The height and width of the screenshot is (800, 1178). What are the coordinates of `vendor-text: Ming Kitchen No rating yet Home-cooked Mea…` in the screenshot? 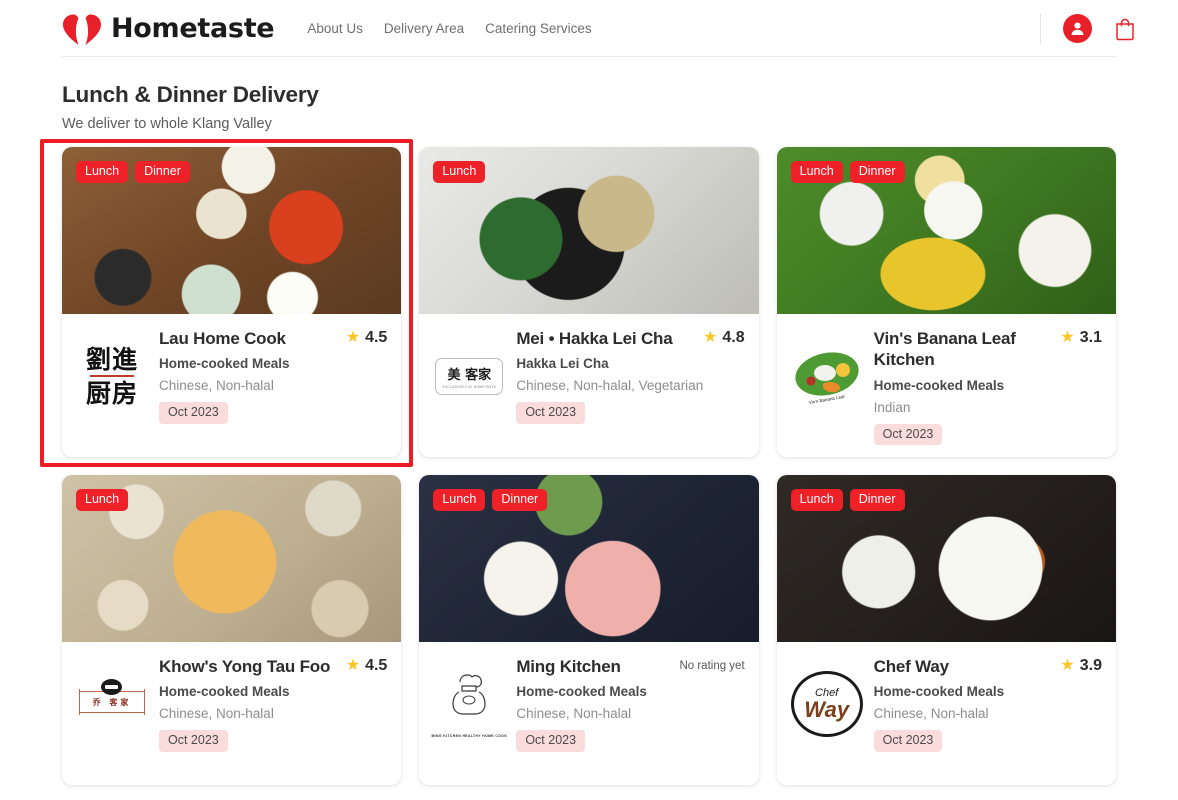 It's located at (630, 720).